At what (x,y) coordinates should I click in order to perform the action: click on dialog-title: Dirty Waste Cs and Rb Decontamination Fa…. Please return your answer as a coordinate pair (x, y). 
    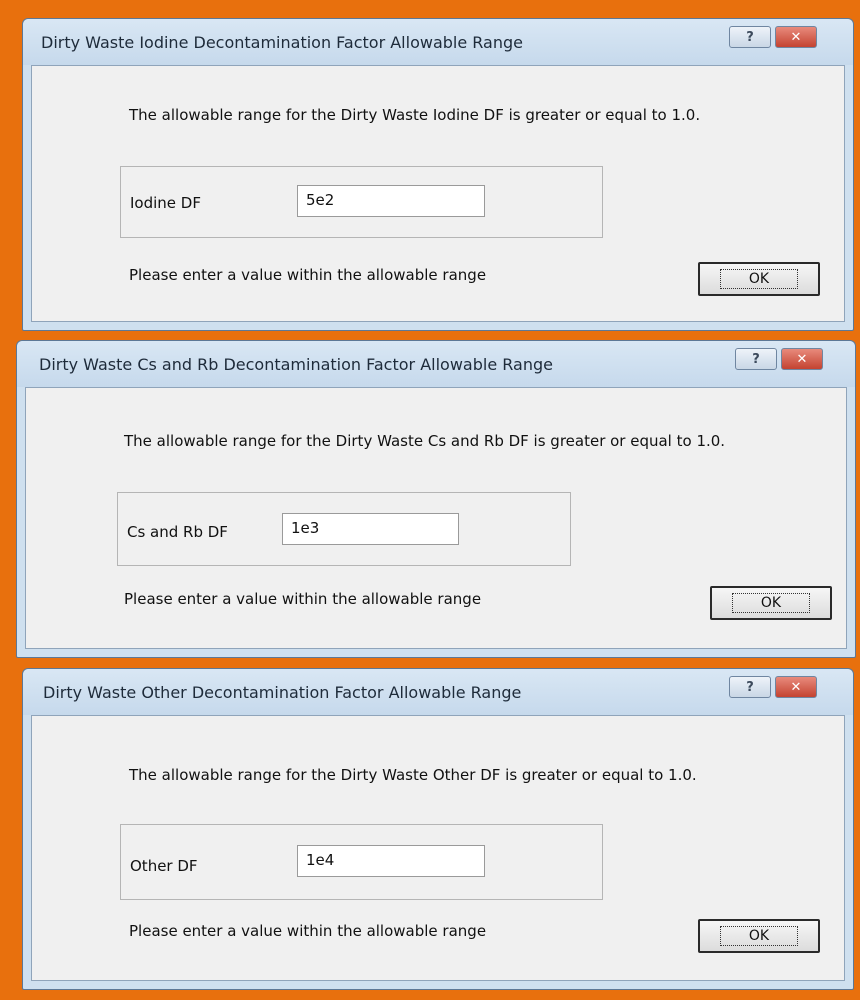
    Looking at the image, I should click on (296, 364).